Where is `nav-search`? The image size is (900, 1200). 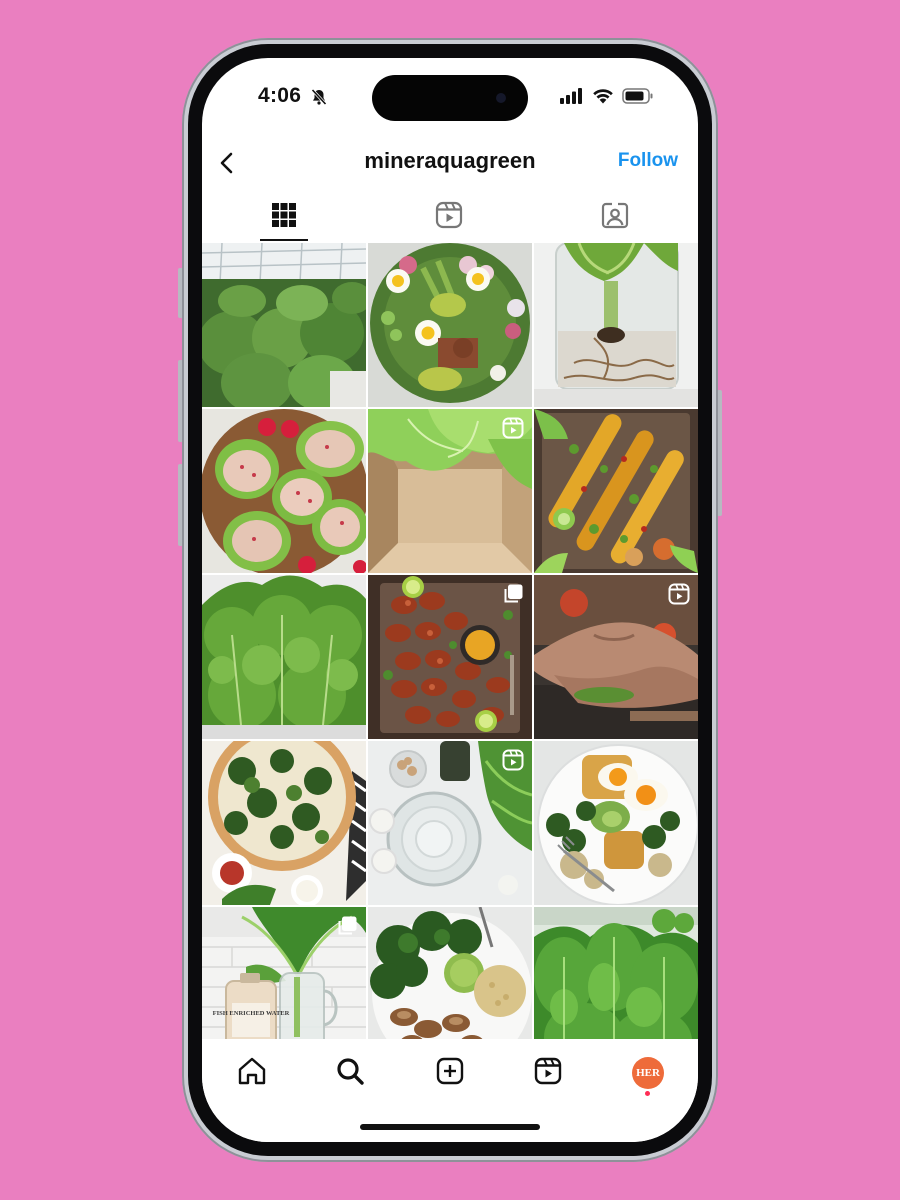
nav-search is located at coordinates (350, 1073).